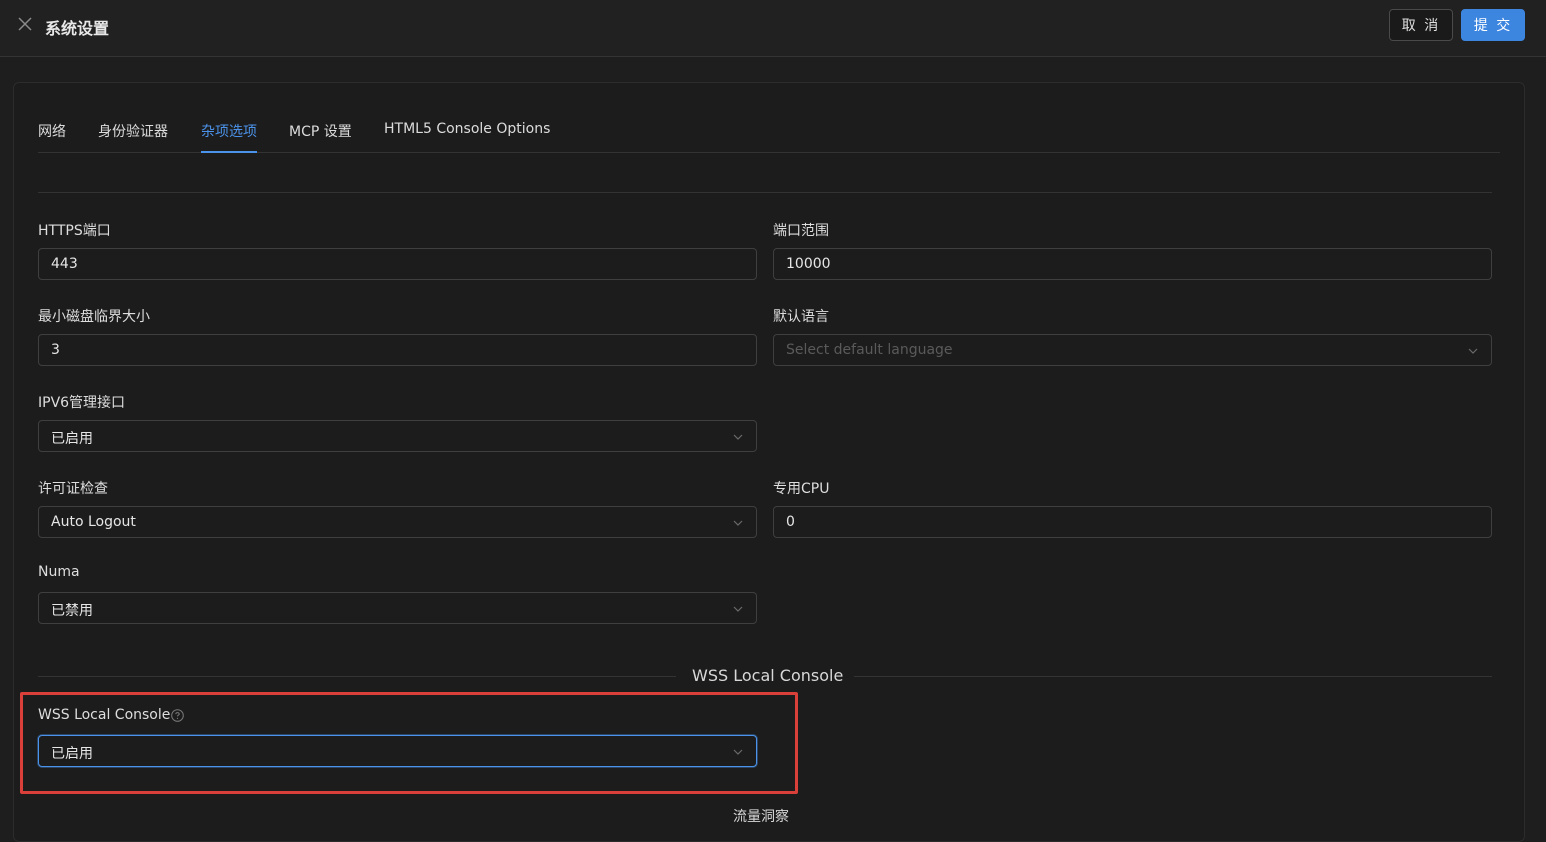 The image size is (1546, 842). Describe the element at coordinates (409, 743) in the screenshot. I see `highlight-annotation-box` at that location.